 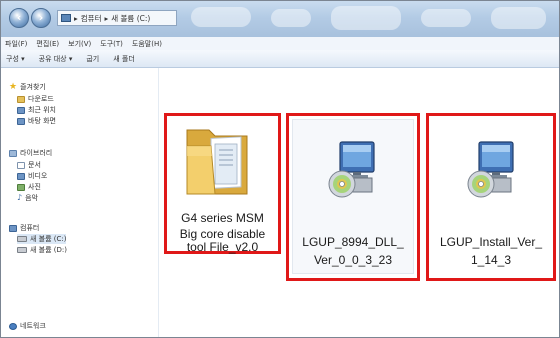 I want to click on file-name-line: 1_14_3, so click(x=491, y=260).